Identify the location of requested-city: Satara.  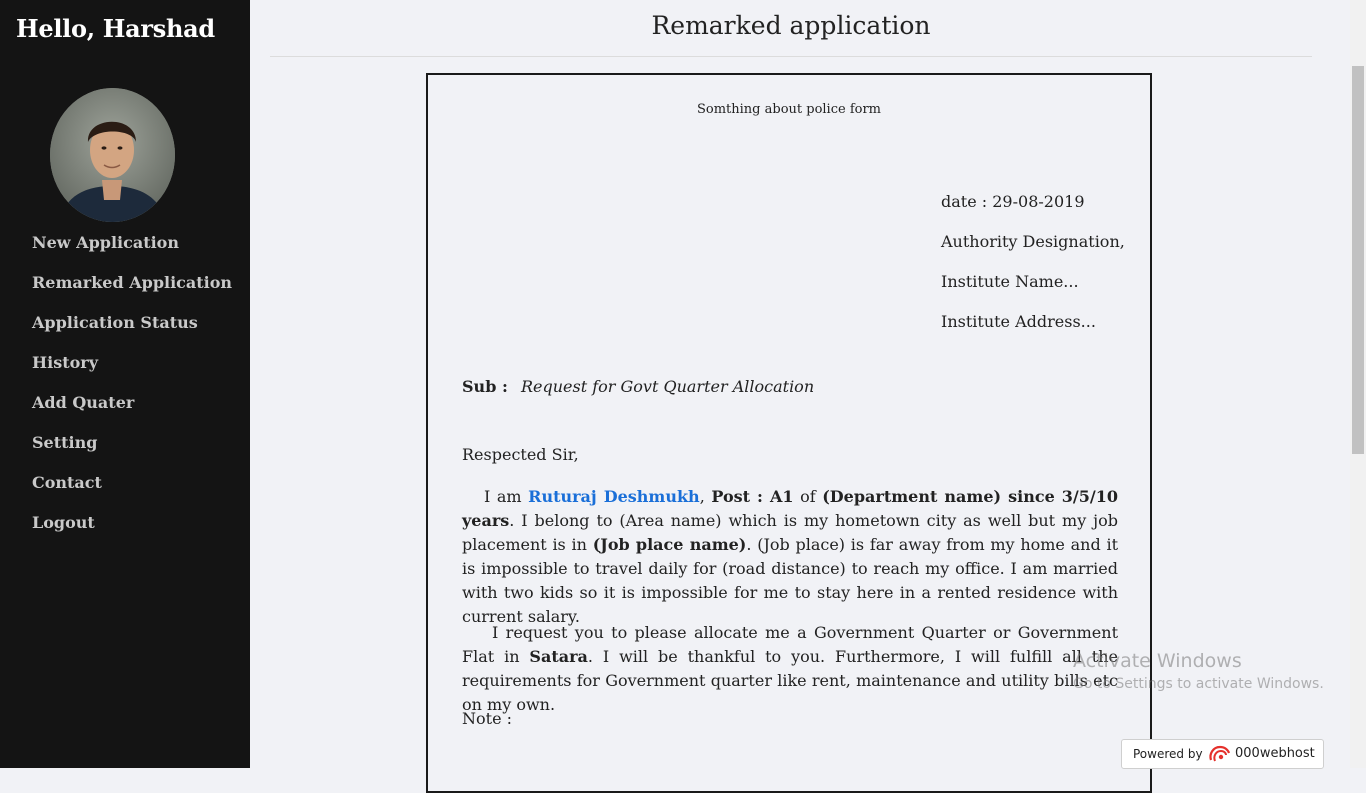
(558, 656).